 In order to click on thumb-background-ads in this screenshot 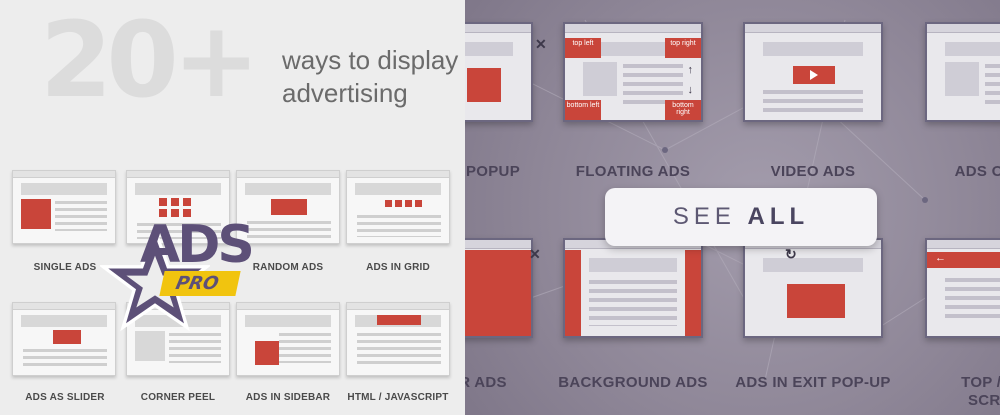, I will do `click(633, 288)`.